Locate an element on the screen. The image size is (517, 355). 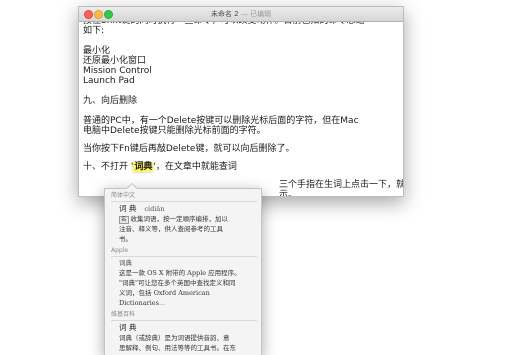
pinyin: cídiǎn is located at coordinates (154, 209).